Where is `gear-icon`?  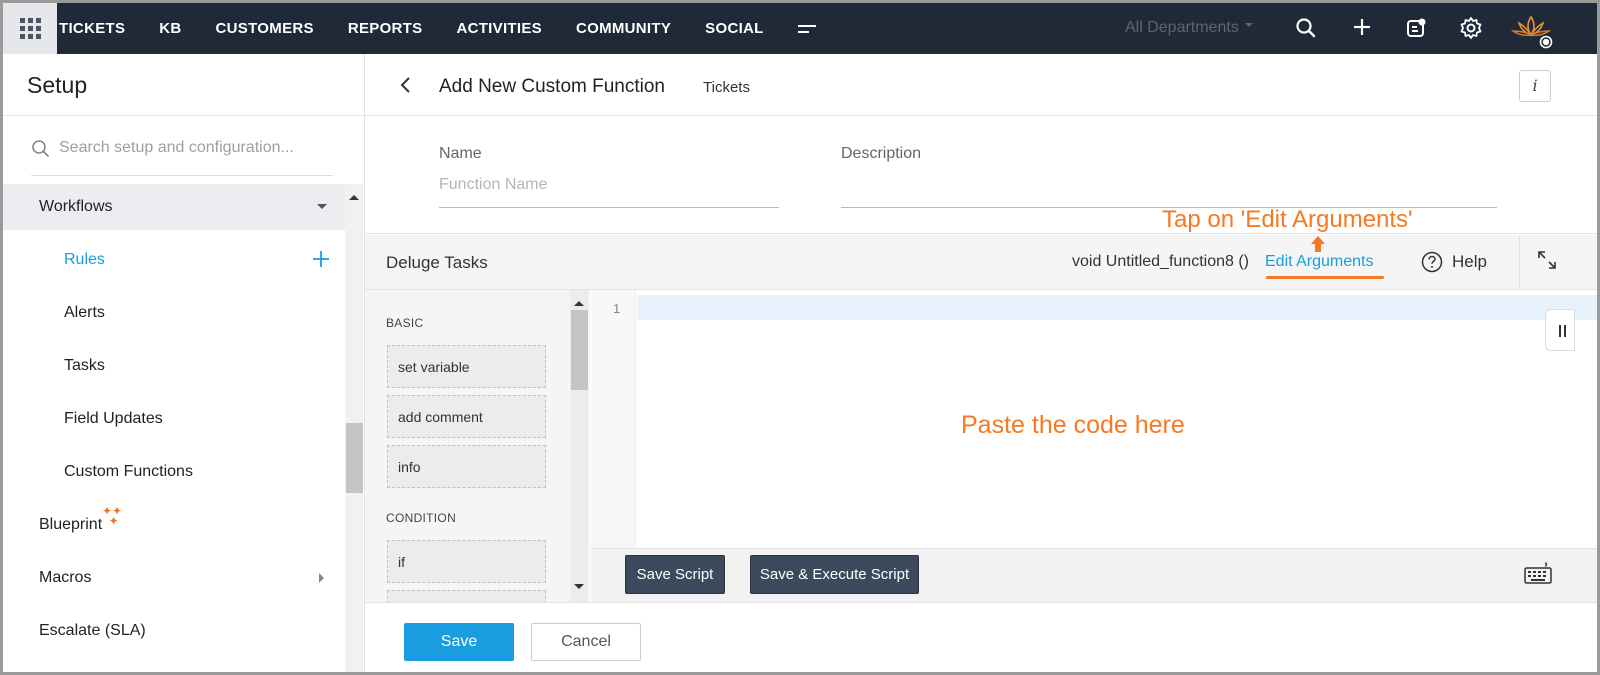
gear-icon is located at coordinates (1471, 28).